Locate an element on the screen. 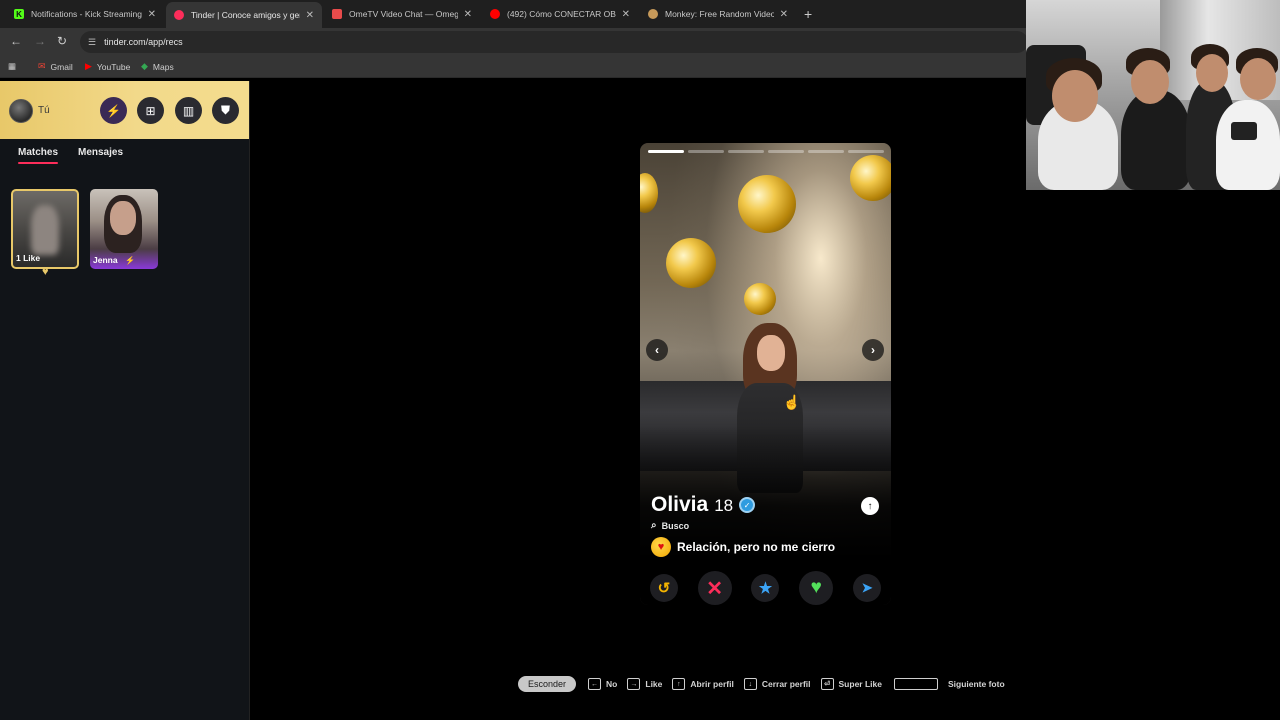  explore-button: ⊞ is located at coordinates (150, 110).